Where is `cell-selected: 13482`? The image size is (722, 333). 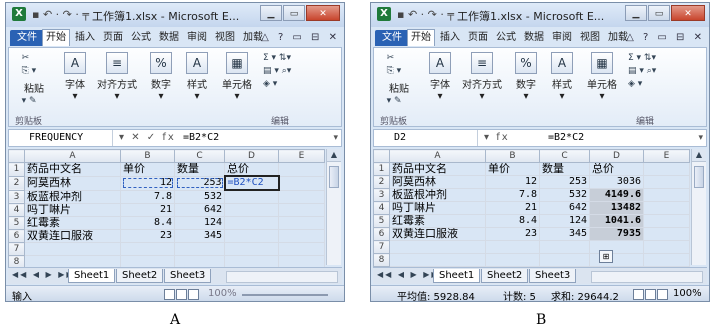 cell-selected: 13482 is located at coordinates (616, 208).